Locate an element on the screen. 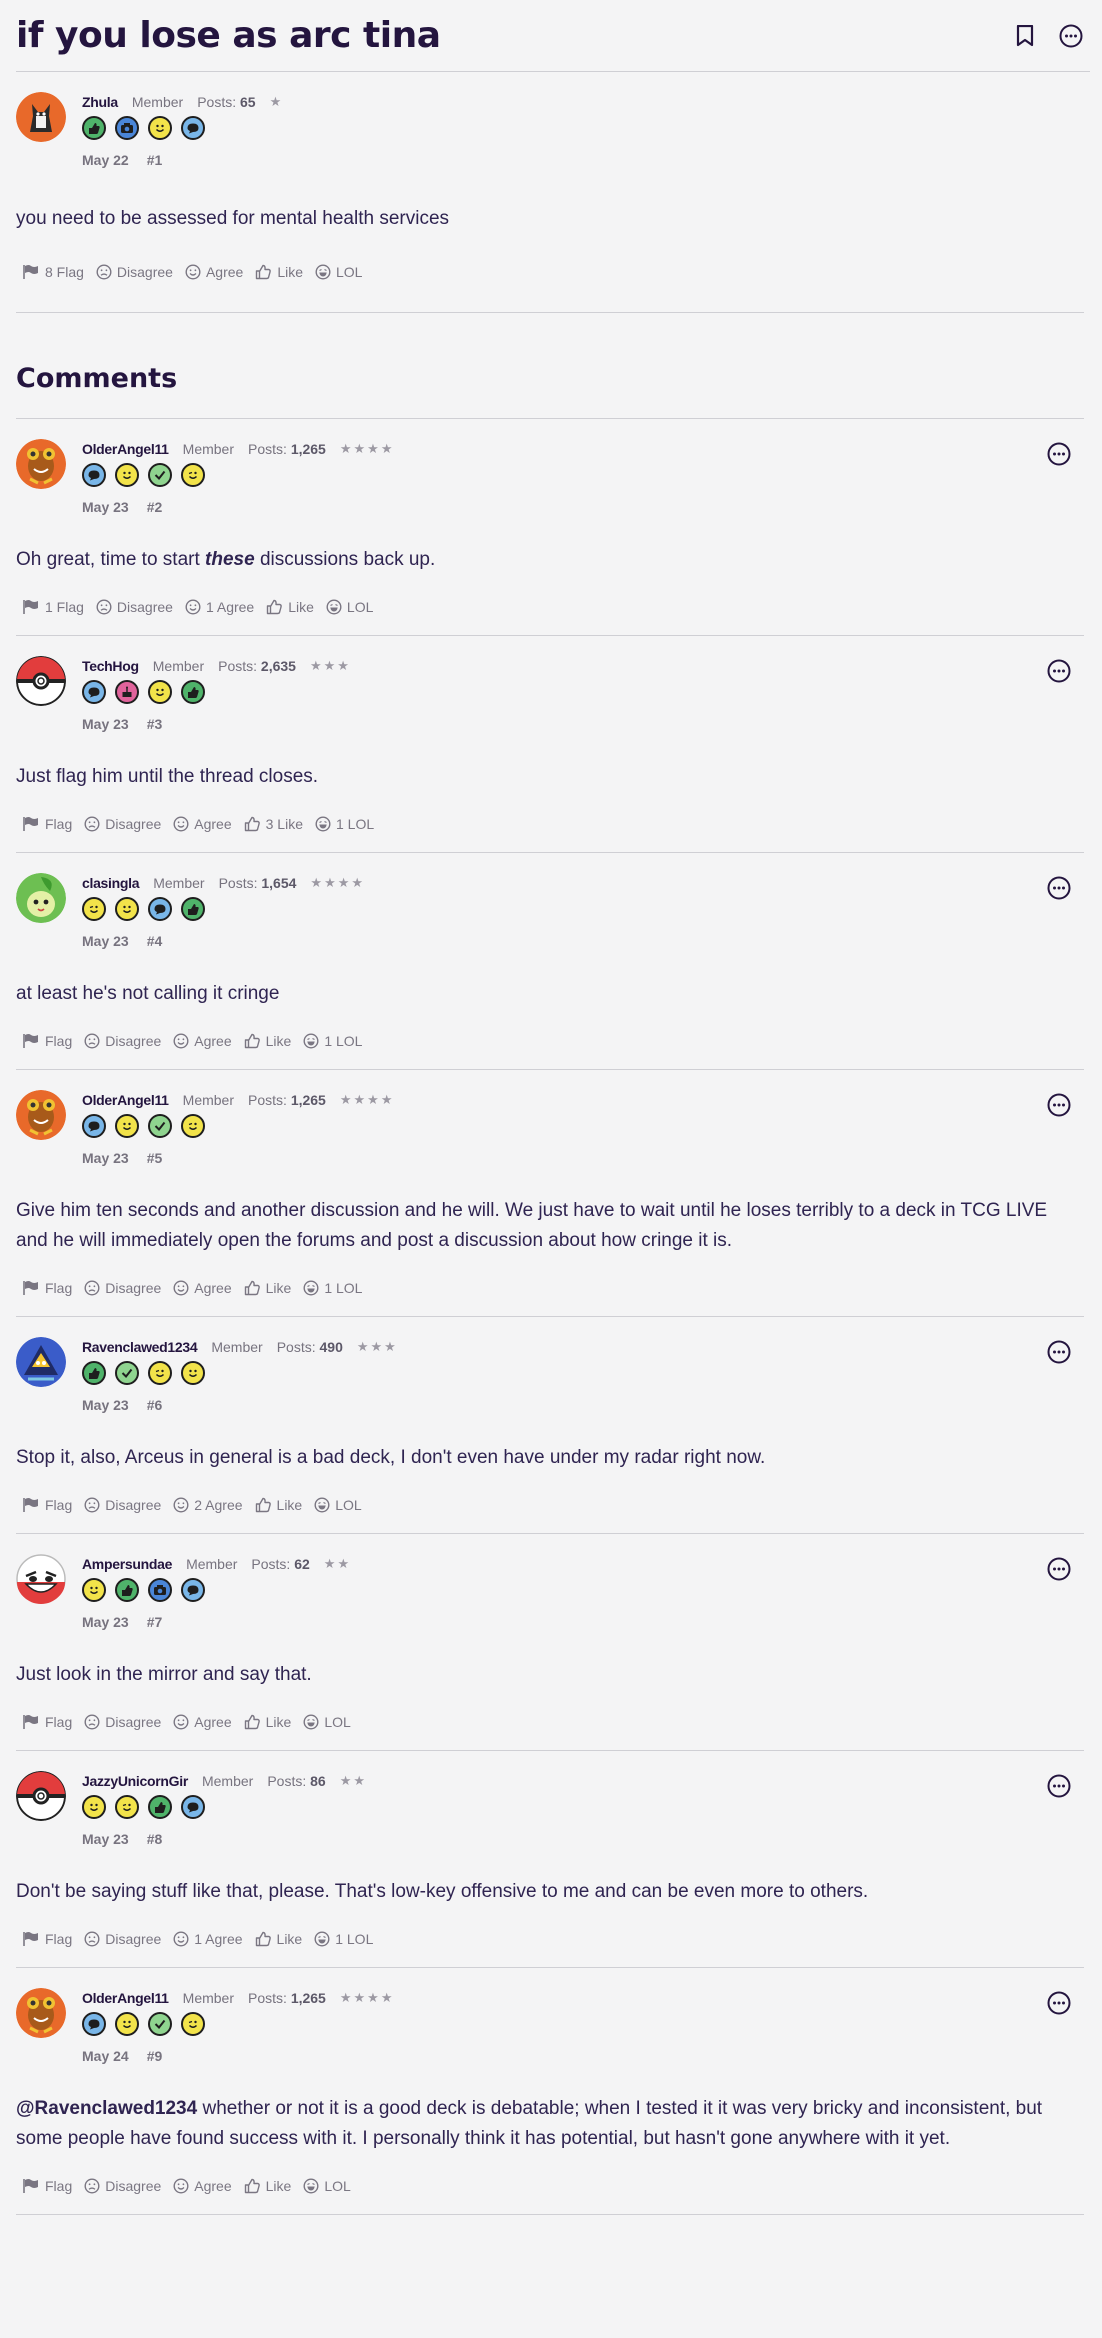 The height and width of the screenshot is (2338, 1102). post-number: #7 is located at coordinates (155, 1622).